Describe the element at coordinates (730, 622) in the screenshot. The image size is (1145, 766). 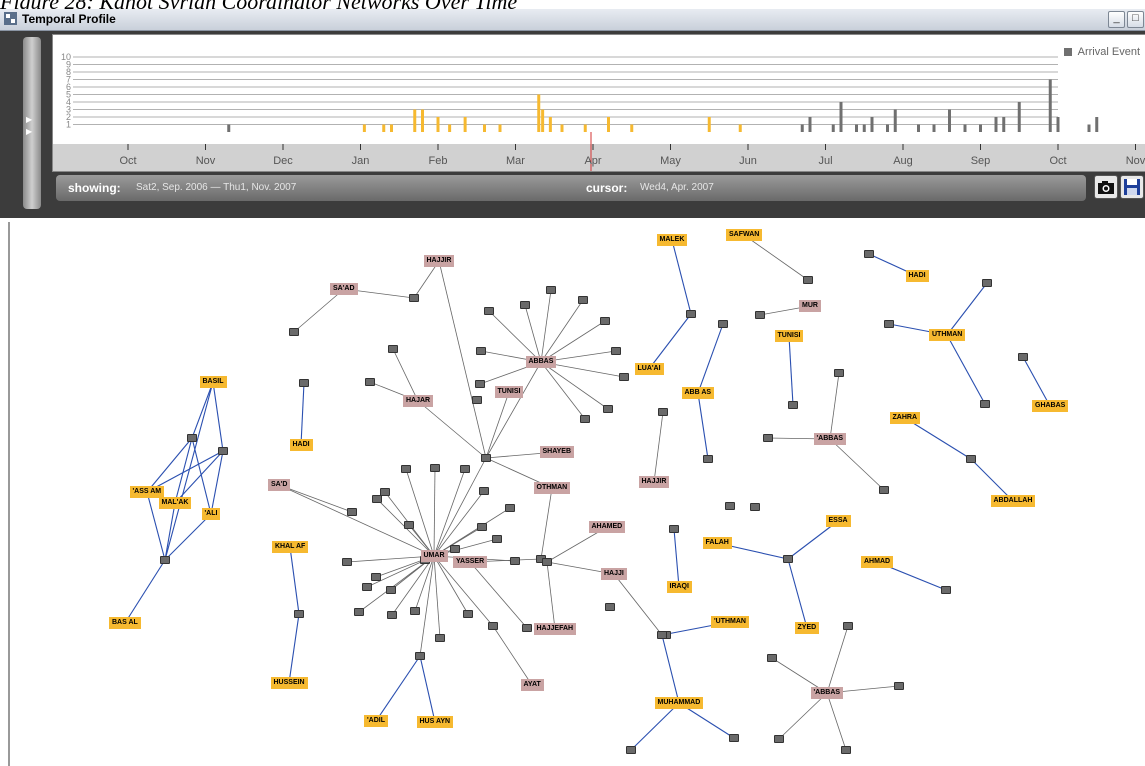
I see `node-label-uthman2: 'UTHMAN` at that location.